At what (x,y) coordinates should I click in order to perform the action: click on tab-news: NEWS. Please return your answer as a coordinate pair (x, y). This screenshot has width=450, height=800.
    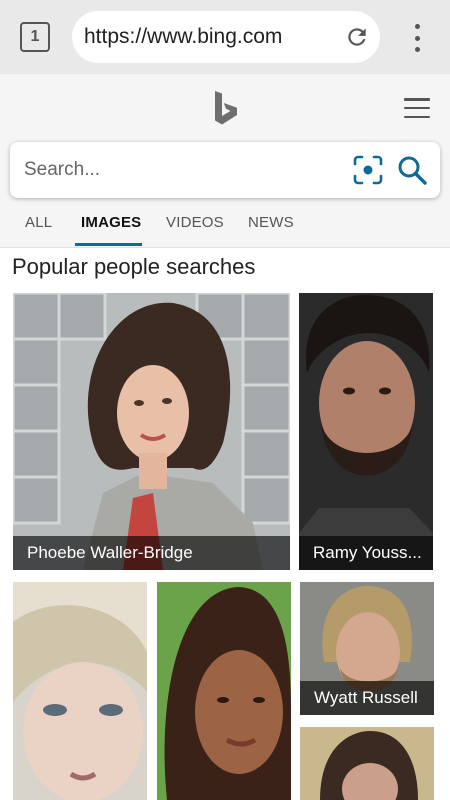
    Looking at the image, I should click on (271, 222).